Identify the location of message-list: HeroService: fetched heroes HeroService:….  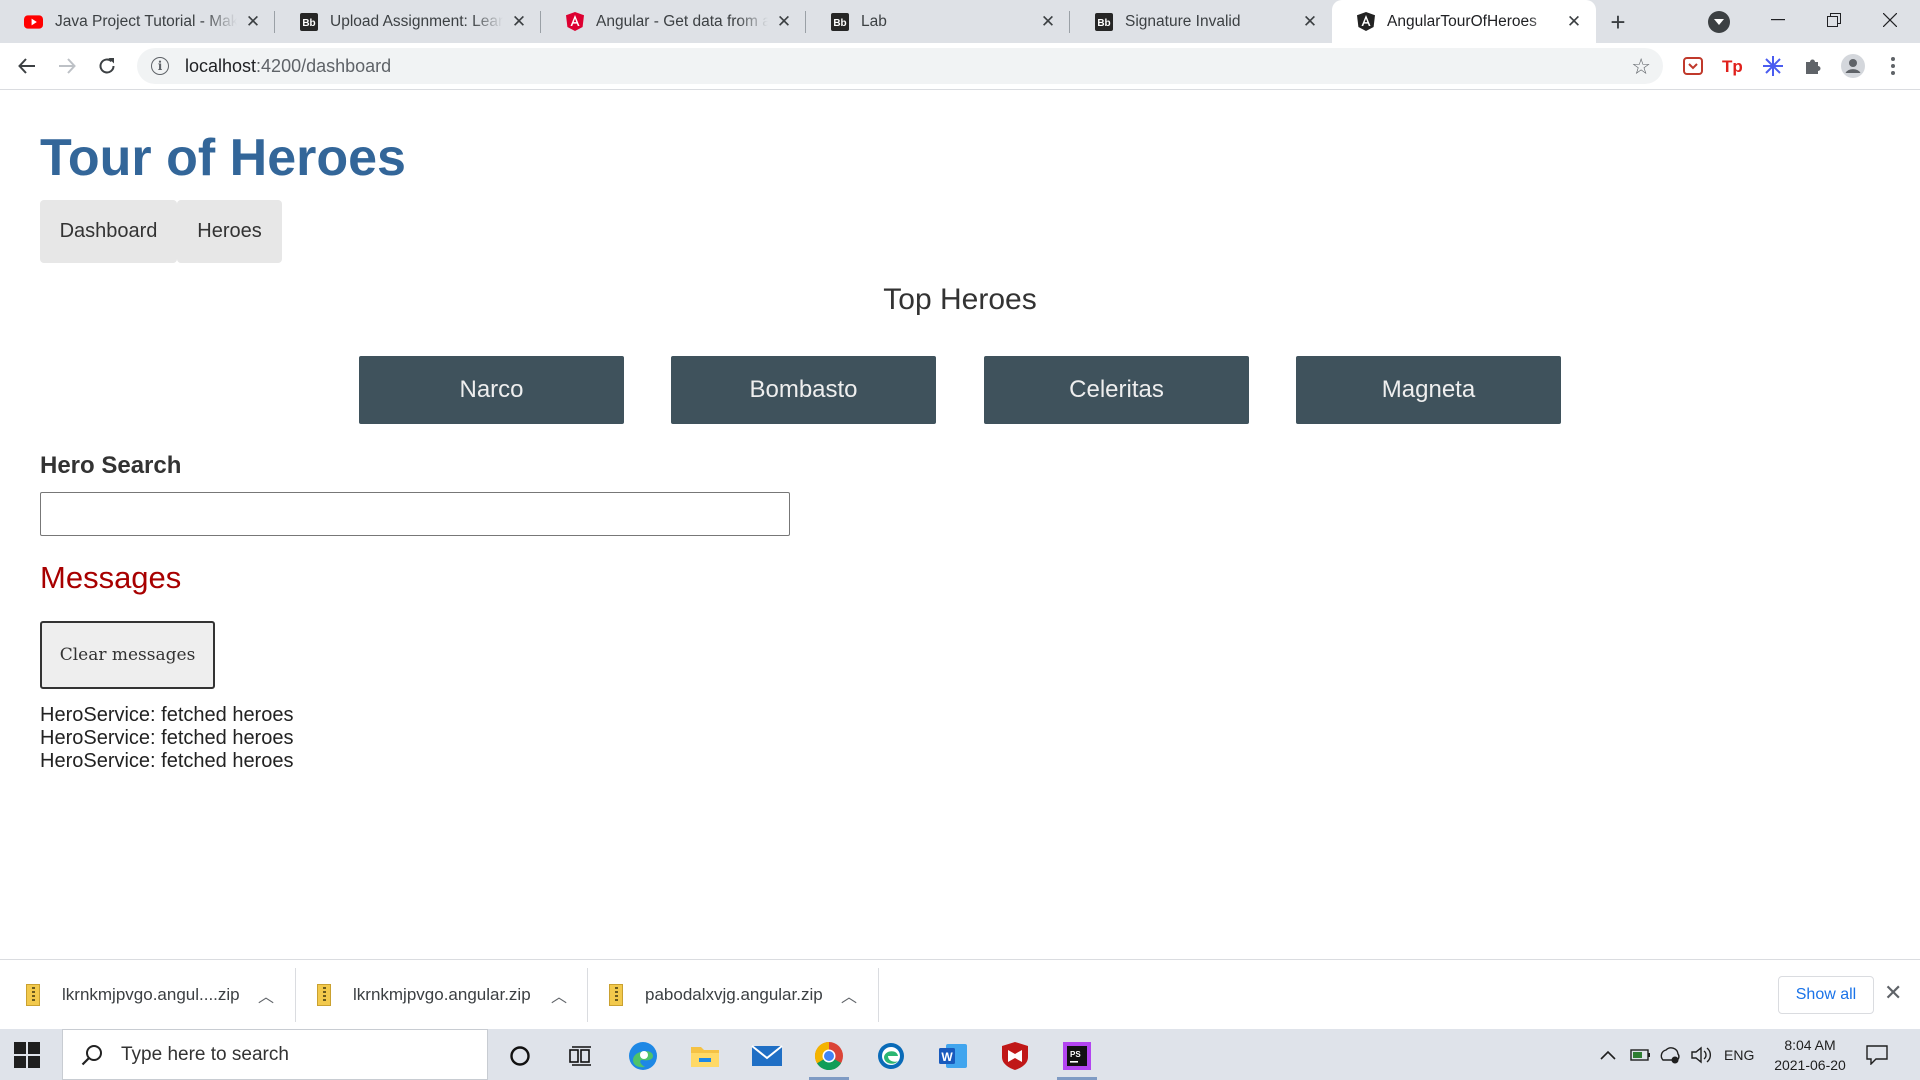
(166, 738).